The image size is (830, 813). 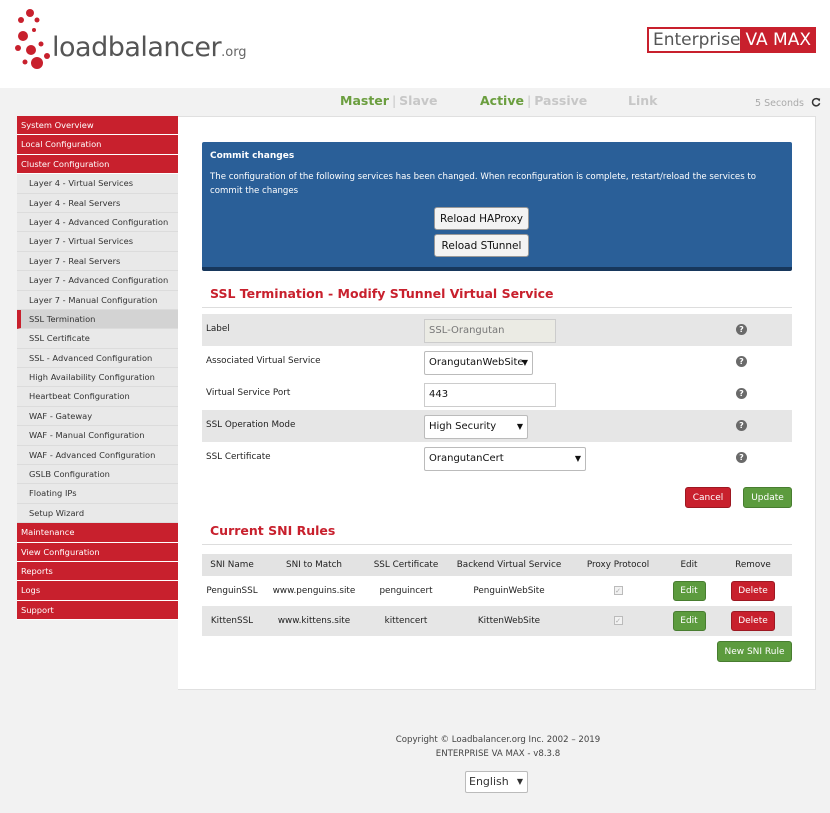 I want to click on certificate-select: OrangutanCert ▼, so click(x=505, y=459).